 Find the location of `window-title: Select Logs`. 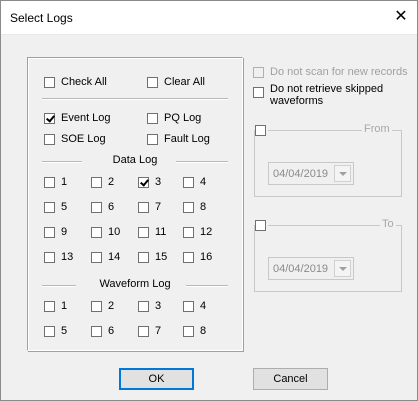

window-title: Select Logs is located at coordinates (41, 18).